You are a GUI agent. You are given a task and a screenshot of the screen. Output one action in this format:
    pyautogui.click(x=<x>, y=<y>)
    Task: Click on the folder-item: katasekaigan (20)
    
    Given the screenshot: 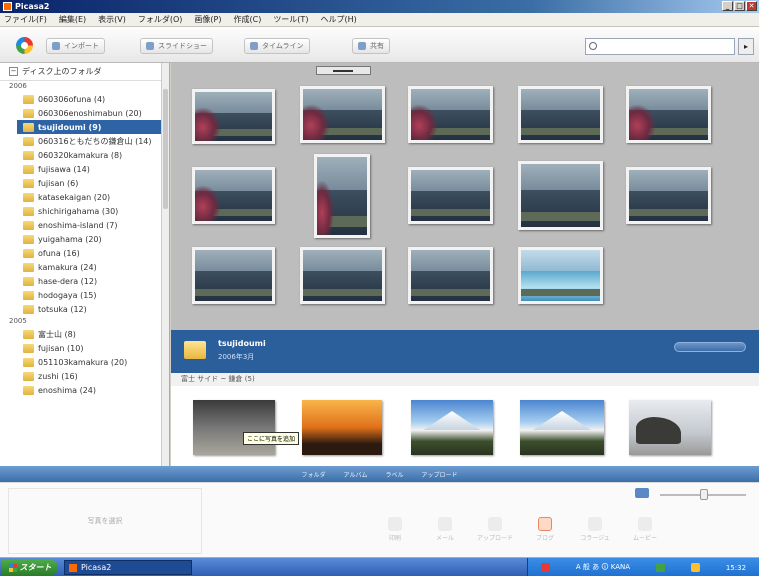 What is the action you would take?
    pyautogui.click(x=84, y=197)
    